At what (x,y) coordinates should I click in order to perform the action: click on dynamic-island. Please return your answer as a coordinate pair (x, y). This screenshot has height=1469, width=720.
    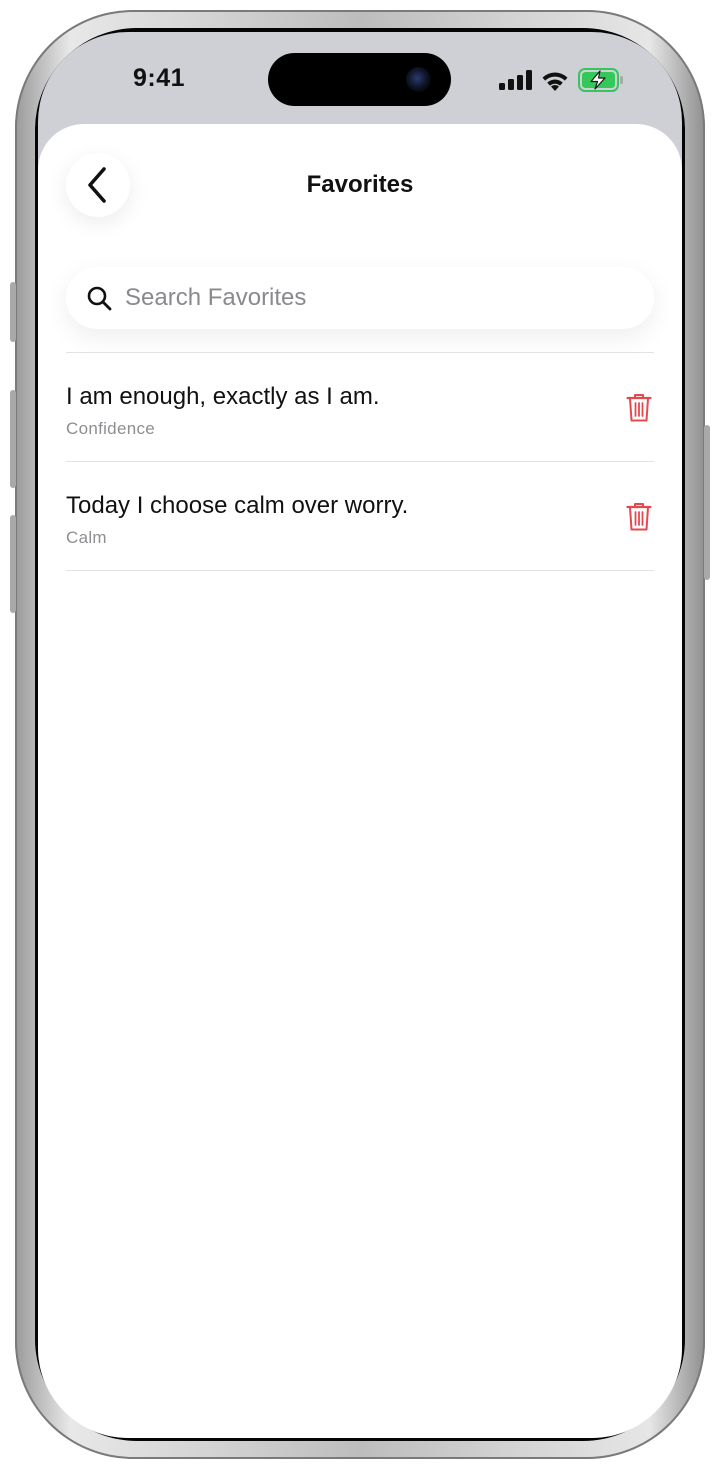
    Looking at the image, I should click on (359, 79).